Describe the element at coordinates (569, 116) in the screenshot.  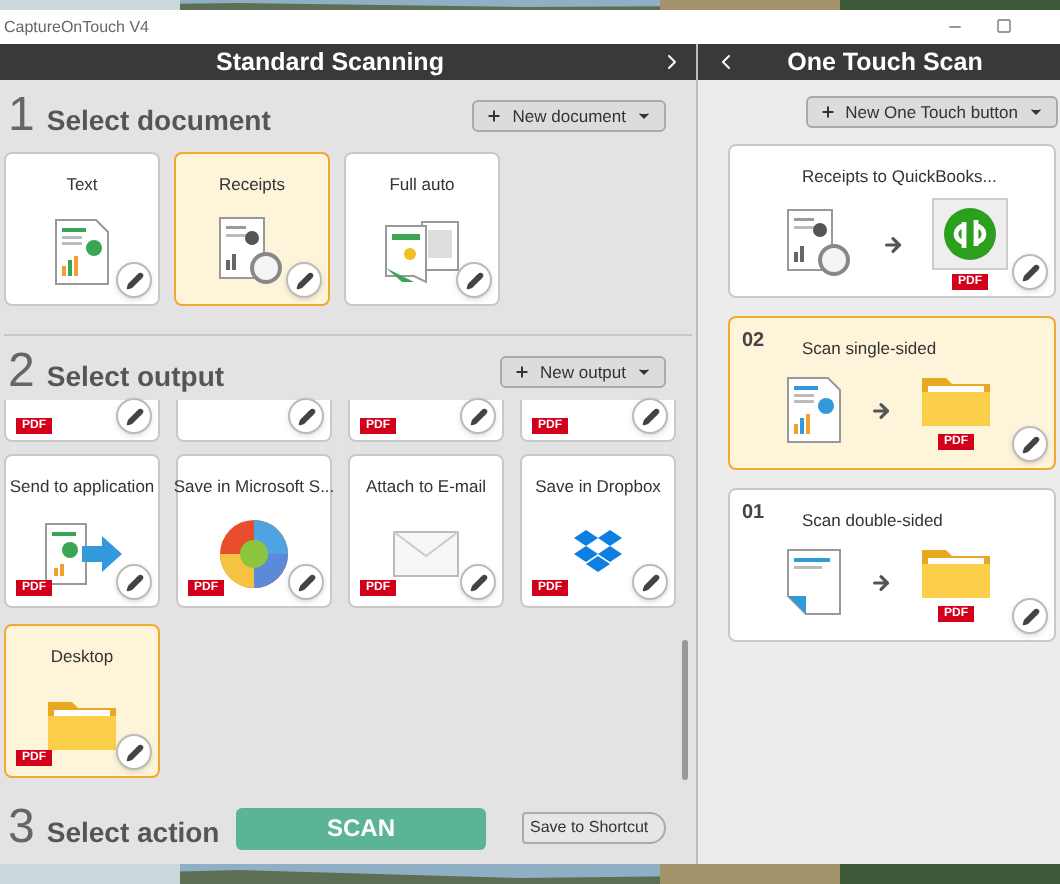
I see `dropdown-button: New document` at that location.